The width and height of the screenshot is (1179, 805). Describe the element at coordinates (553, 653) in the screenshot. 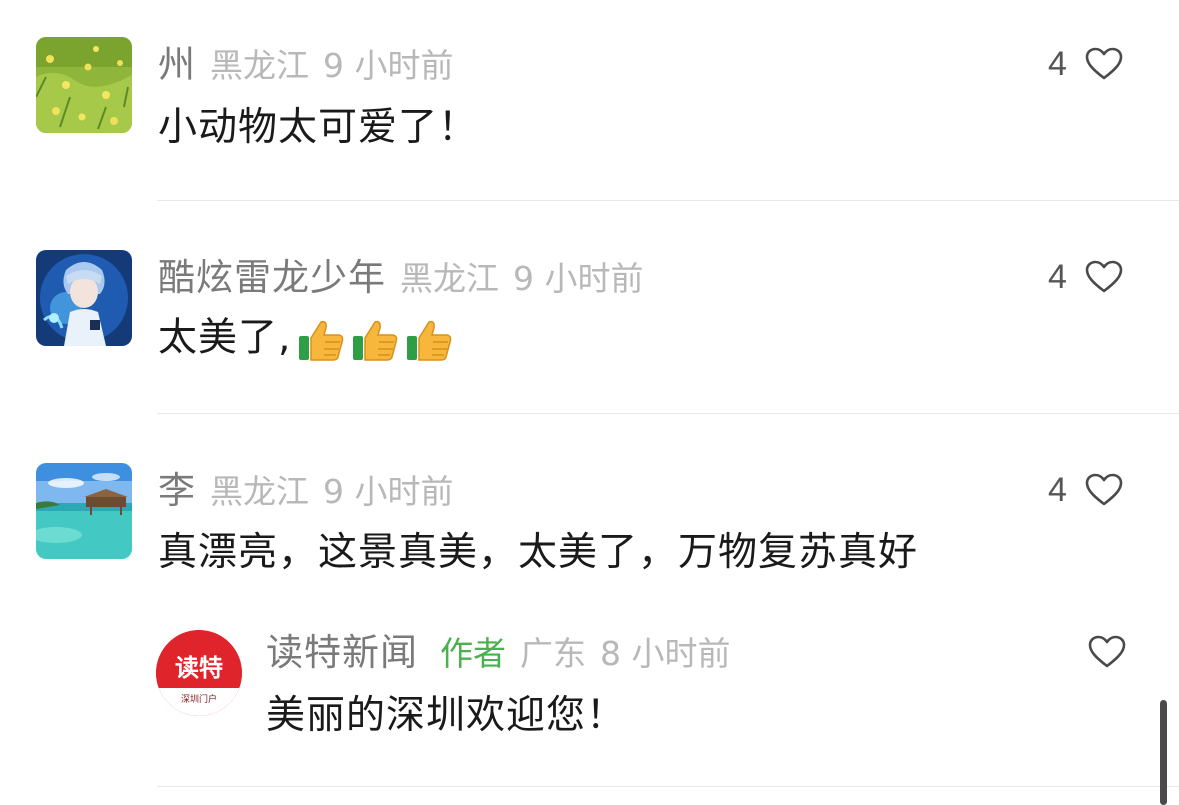

I see `reply-region: 广东` at that location.